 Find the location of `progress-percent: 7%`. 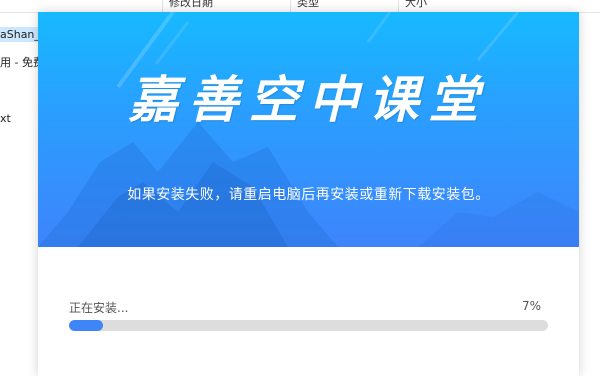

progress-percent: 7% is located at coordinates (531, 306).